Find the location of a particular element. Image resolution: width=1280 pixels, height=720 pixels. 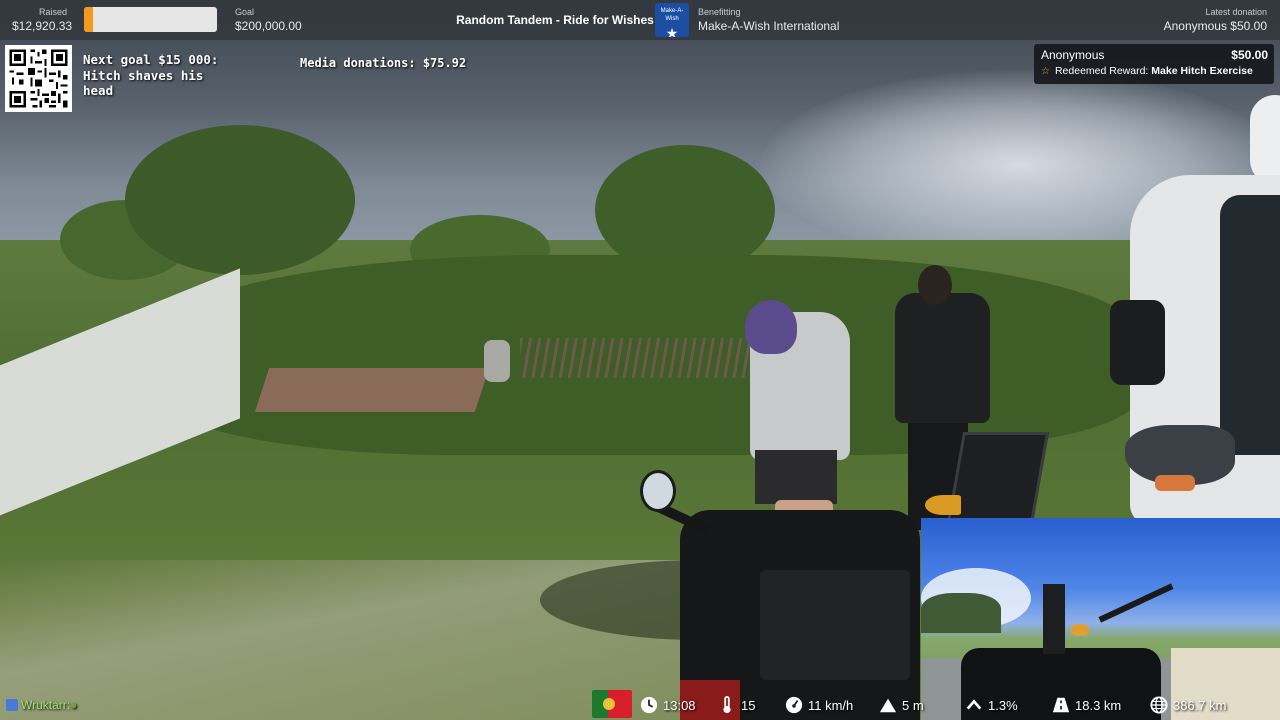

fundraising-progress-bar is located at coordinates (150, 19).